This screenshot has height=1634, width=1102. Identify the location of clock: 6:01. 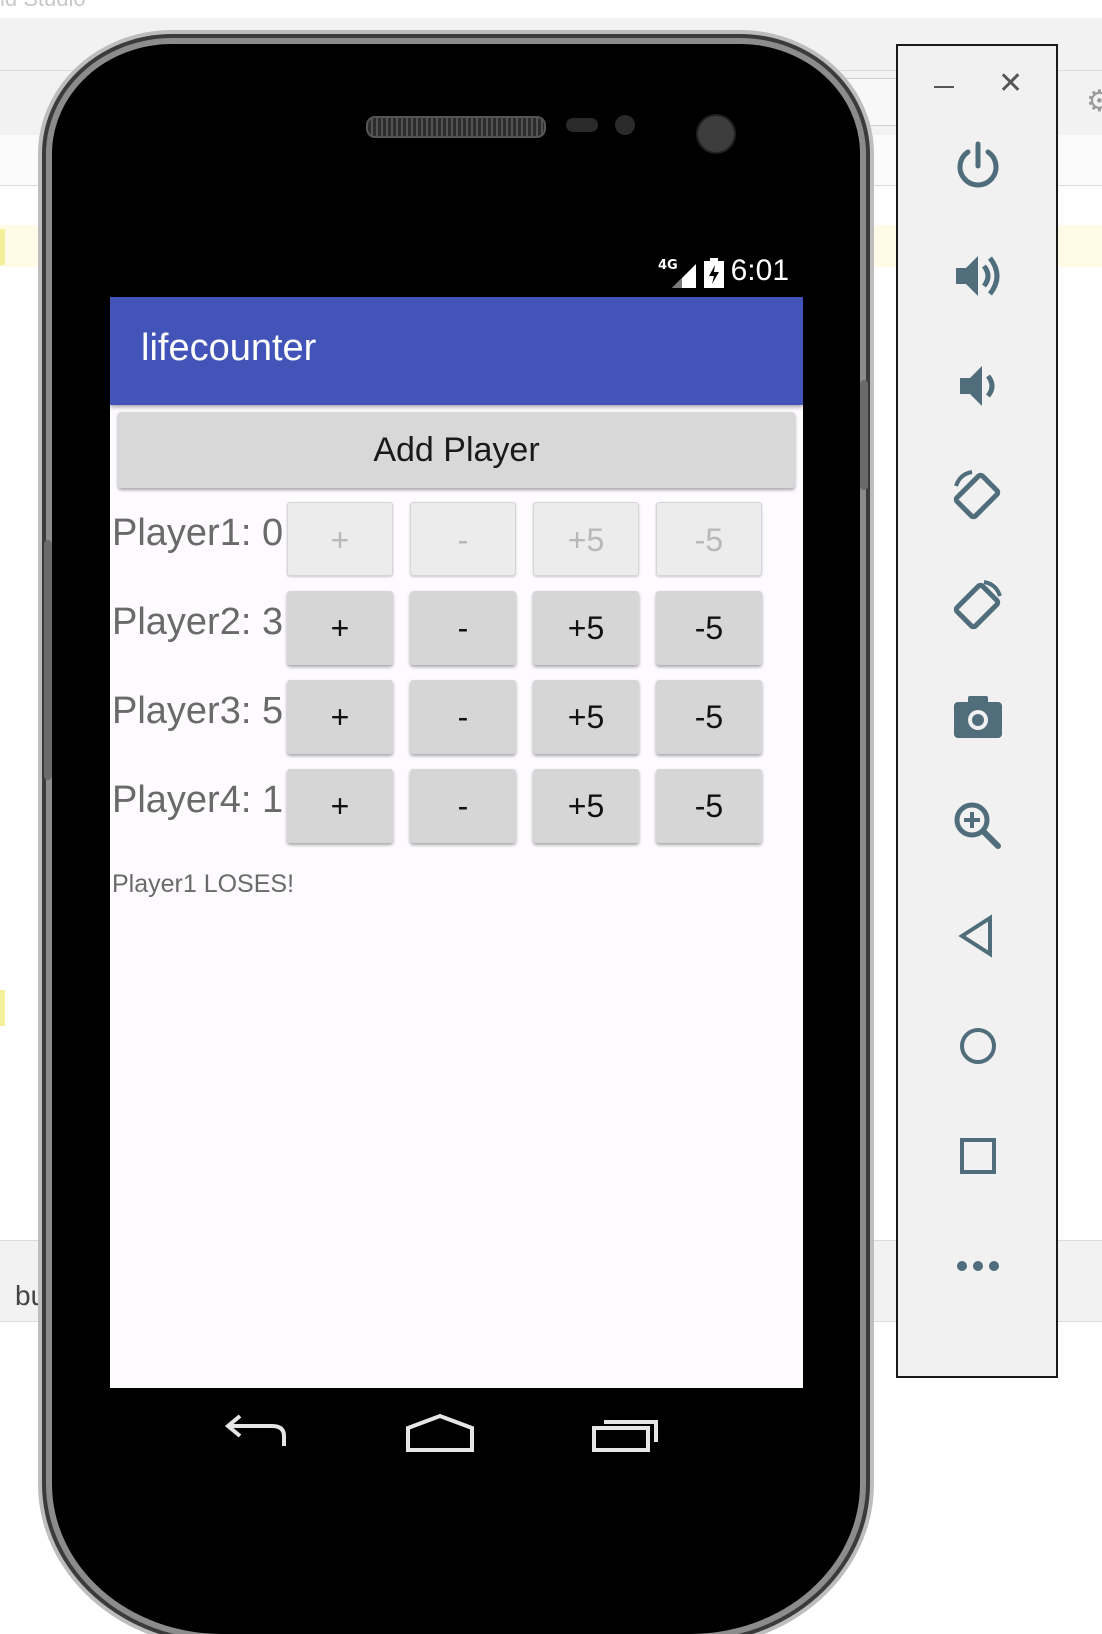
(759, 270).